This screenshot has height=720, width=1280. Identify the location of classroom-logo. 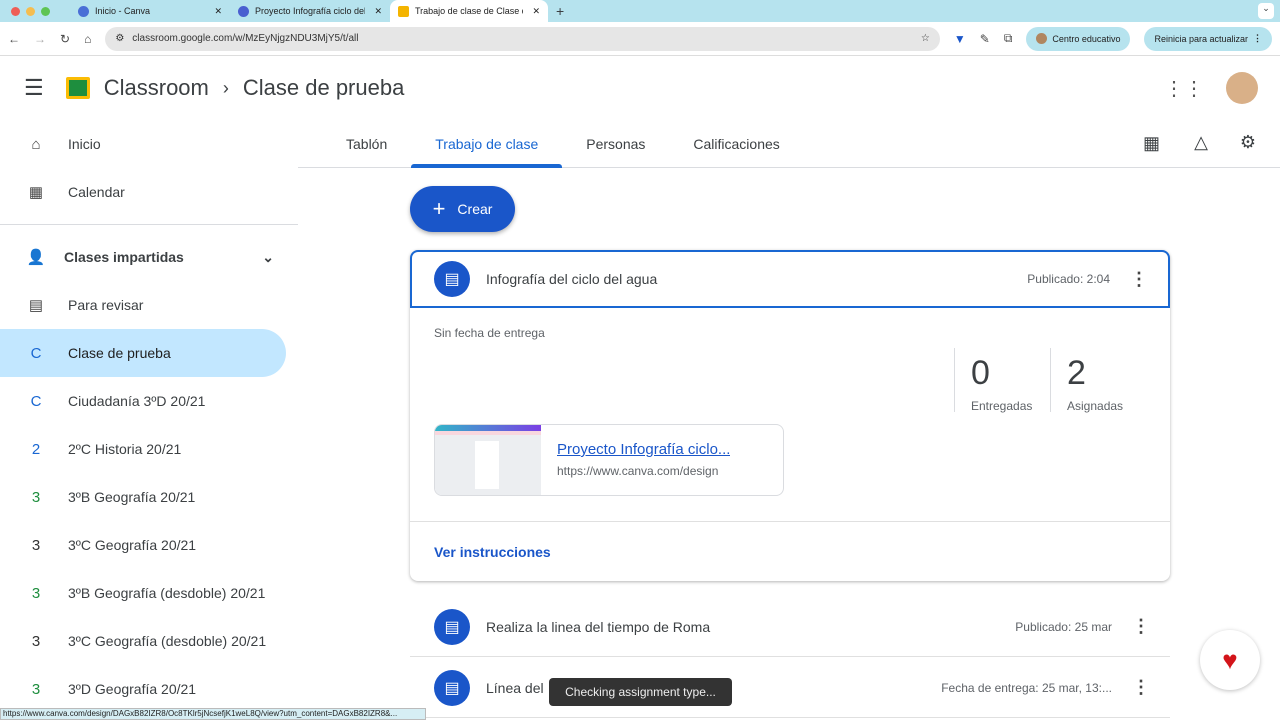
(77, 88).